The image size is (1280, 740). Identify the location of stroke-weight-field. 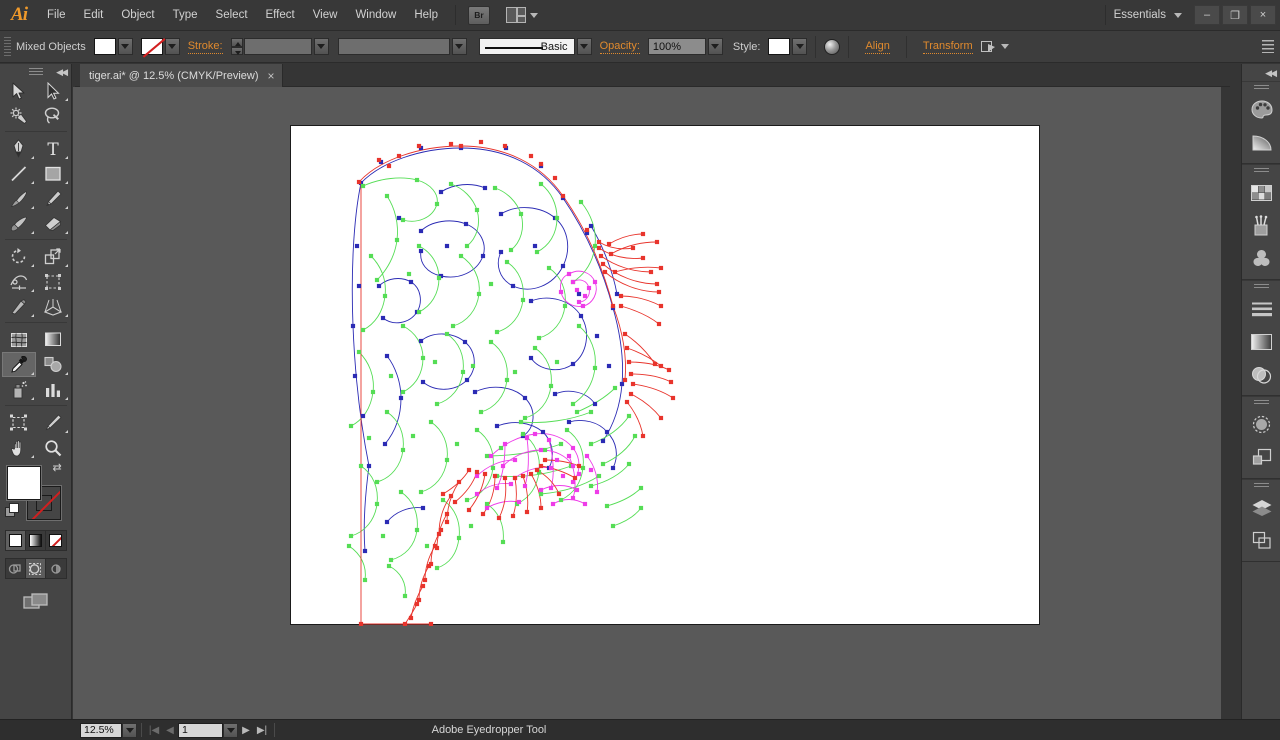
(277, 46).